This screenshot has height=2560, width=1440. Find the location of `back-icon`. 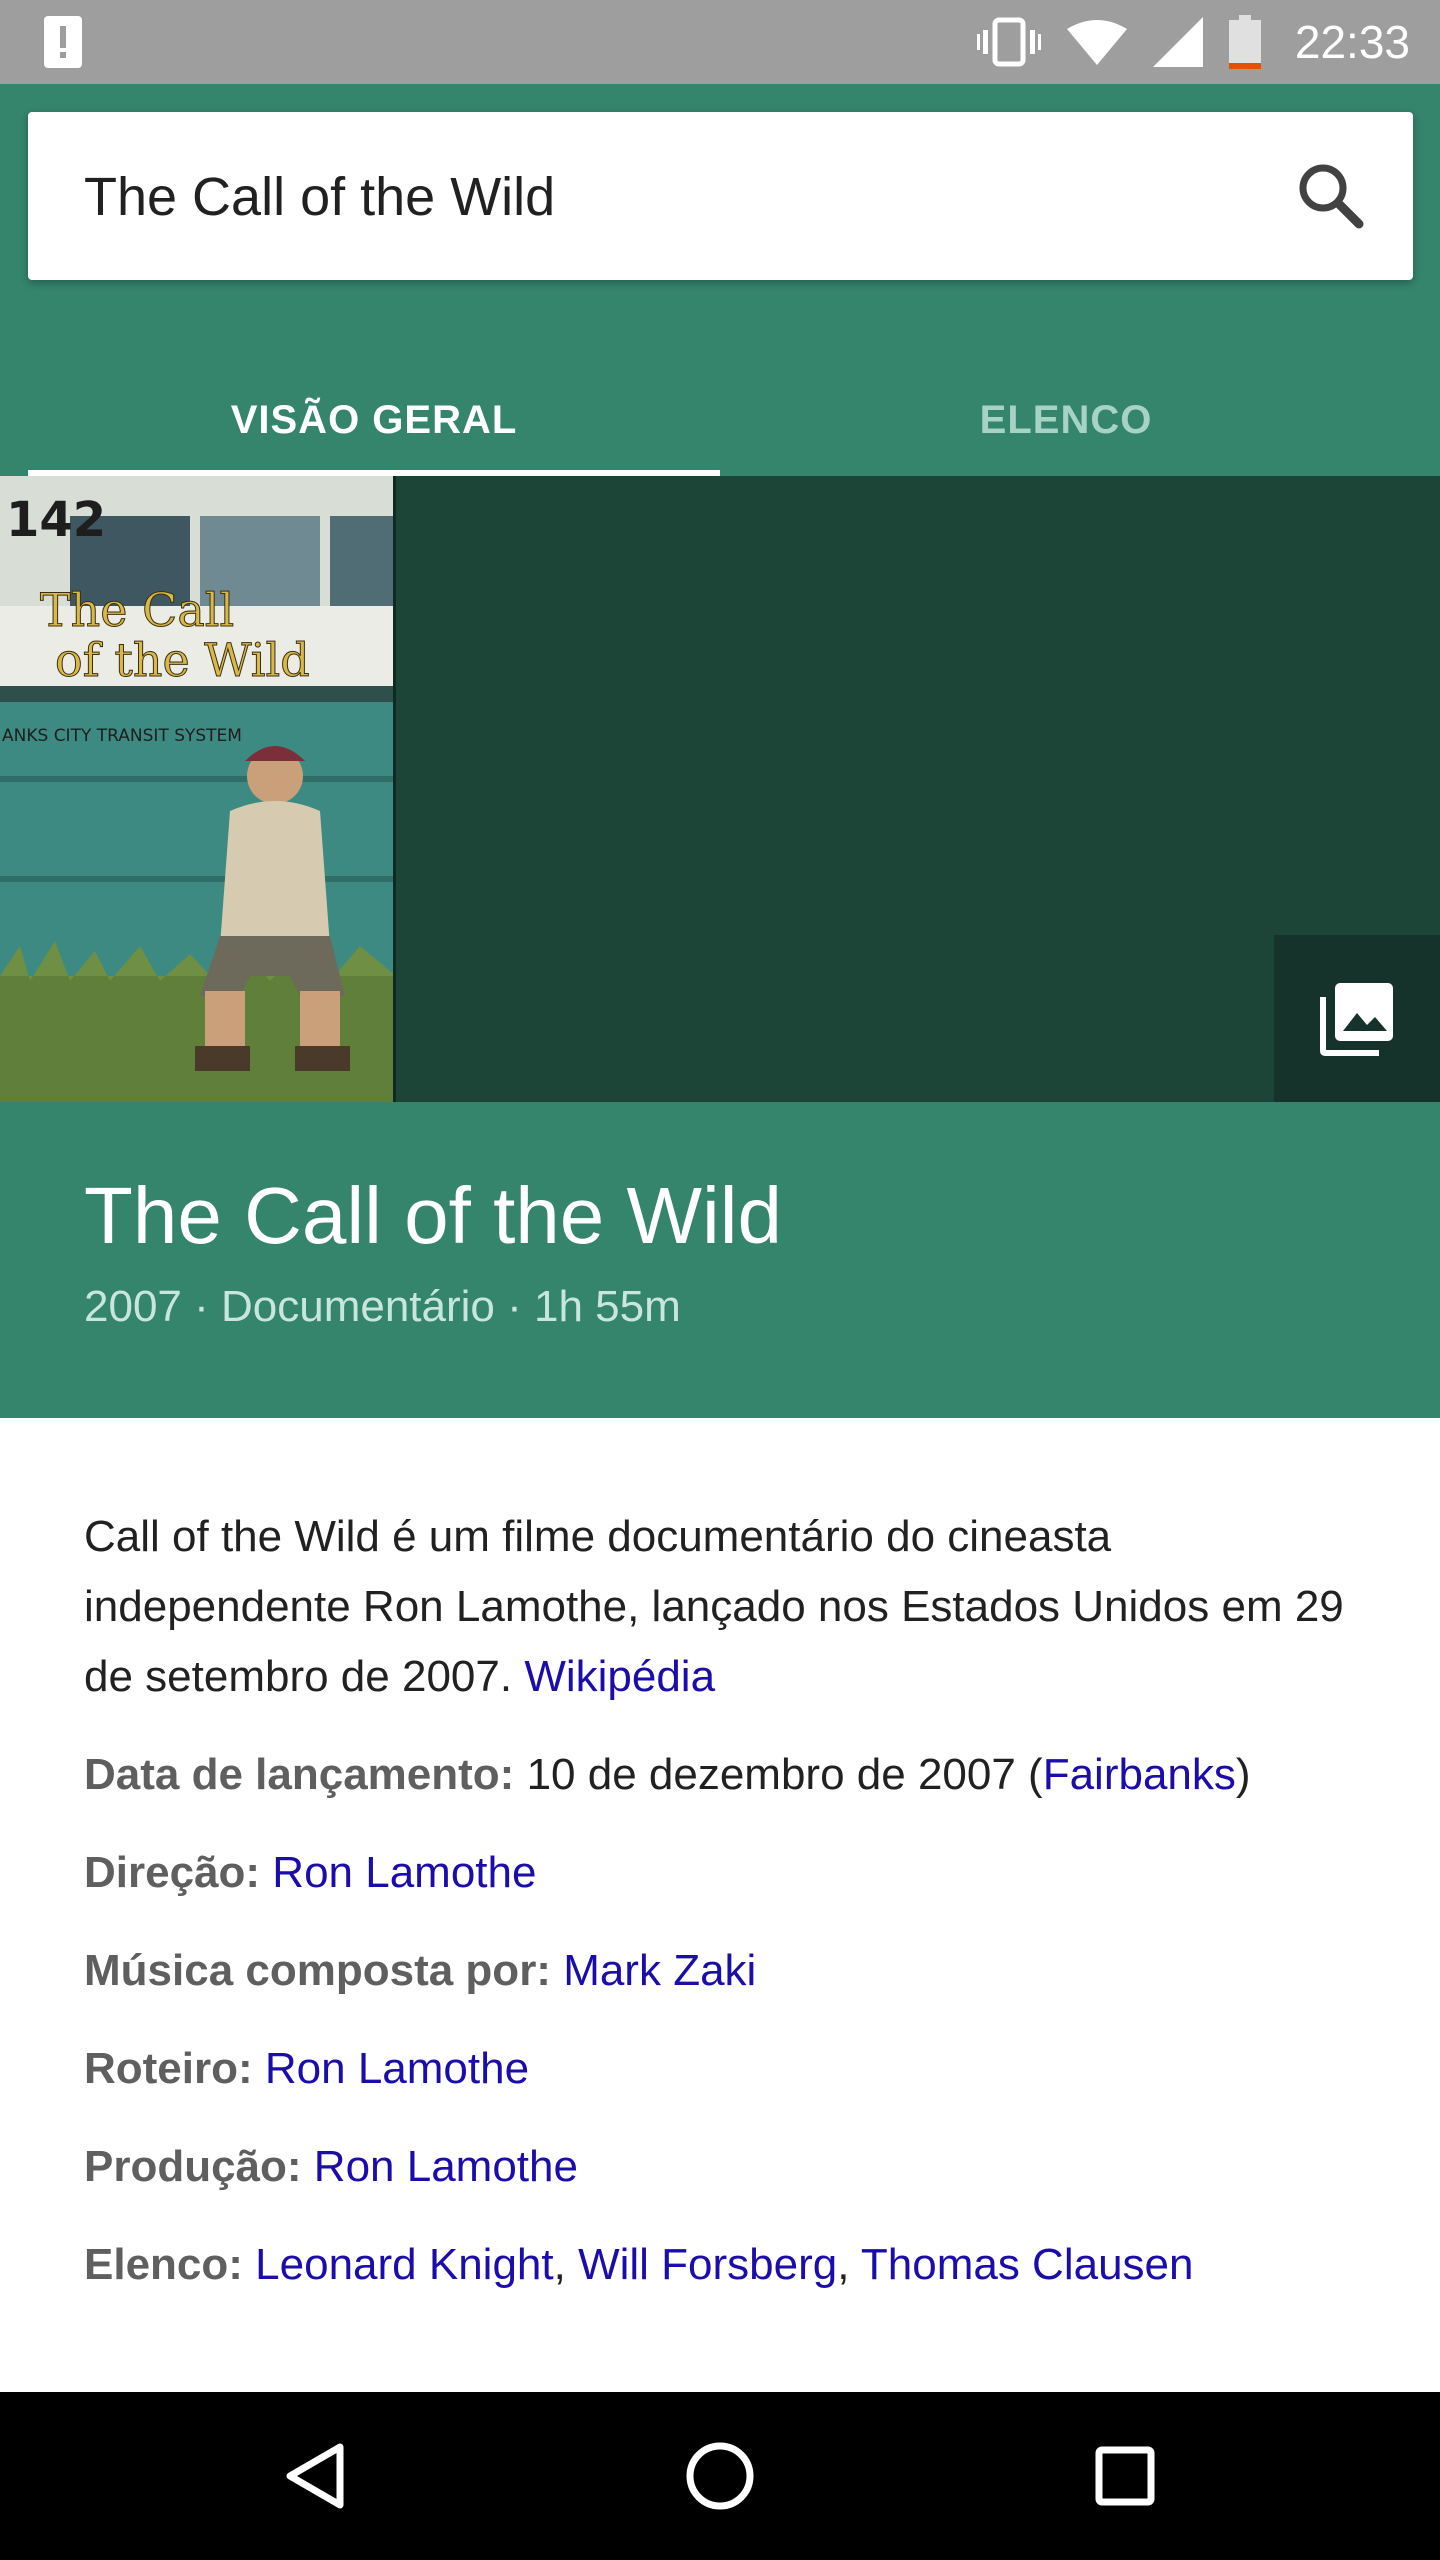

back-icon is located at coordinates (315, 2476).